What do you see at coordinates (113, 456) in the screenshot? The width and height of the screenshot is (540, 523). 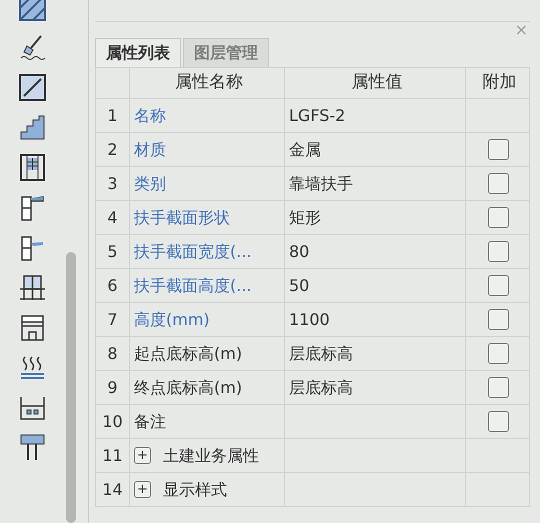 I see `row-number: 11` at bounding box center [113, 456].